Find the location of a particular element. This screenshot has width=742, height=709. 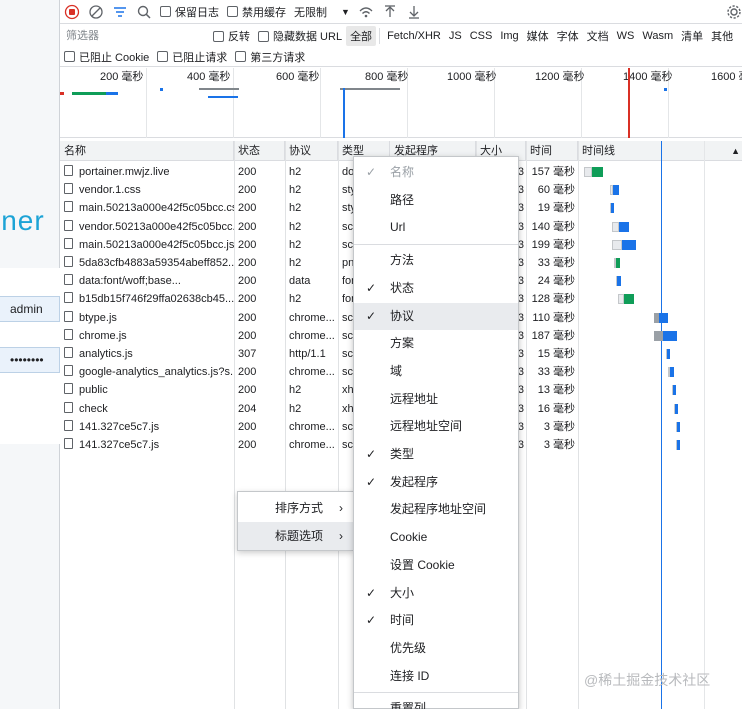

menu-item-16: ✓ 时间 is located at coordinates (436, 621).